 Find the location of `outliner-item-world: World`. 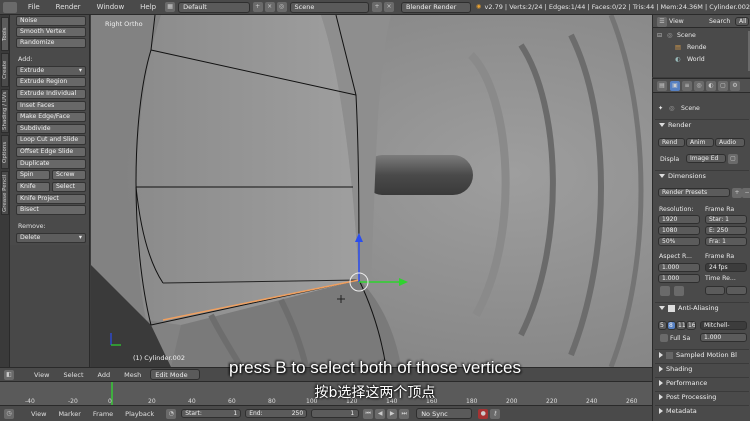

outliner-item-world: World is located at coordinates (696, 59).